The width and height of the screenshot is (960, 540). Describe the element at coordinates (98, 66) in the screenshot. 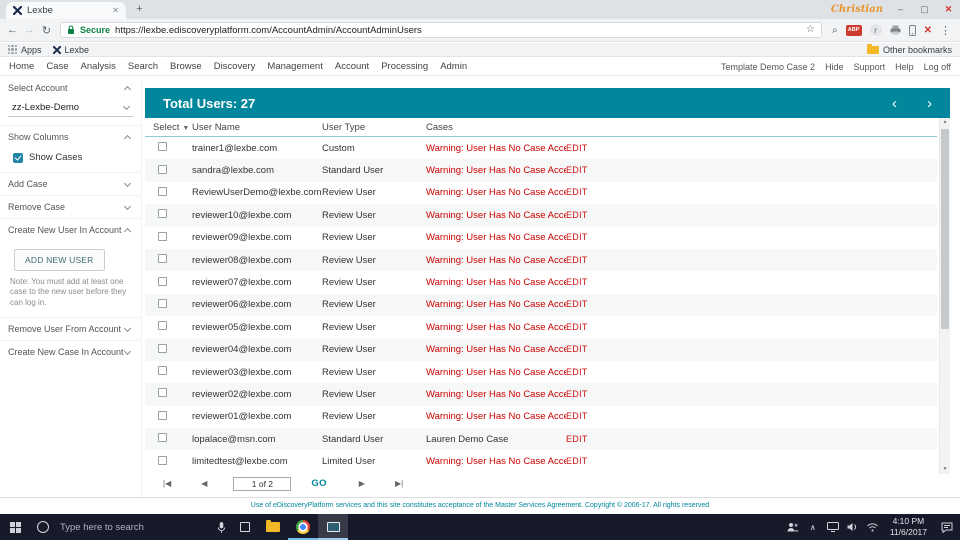

I see `nav-item: Analysis` at that location.